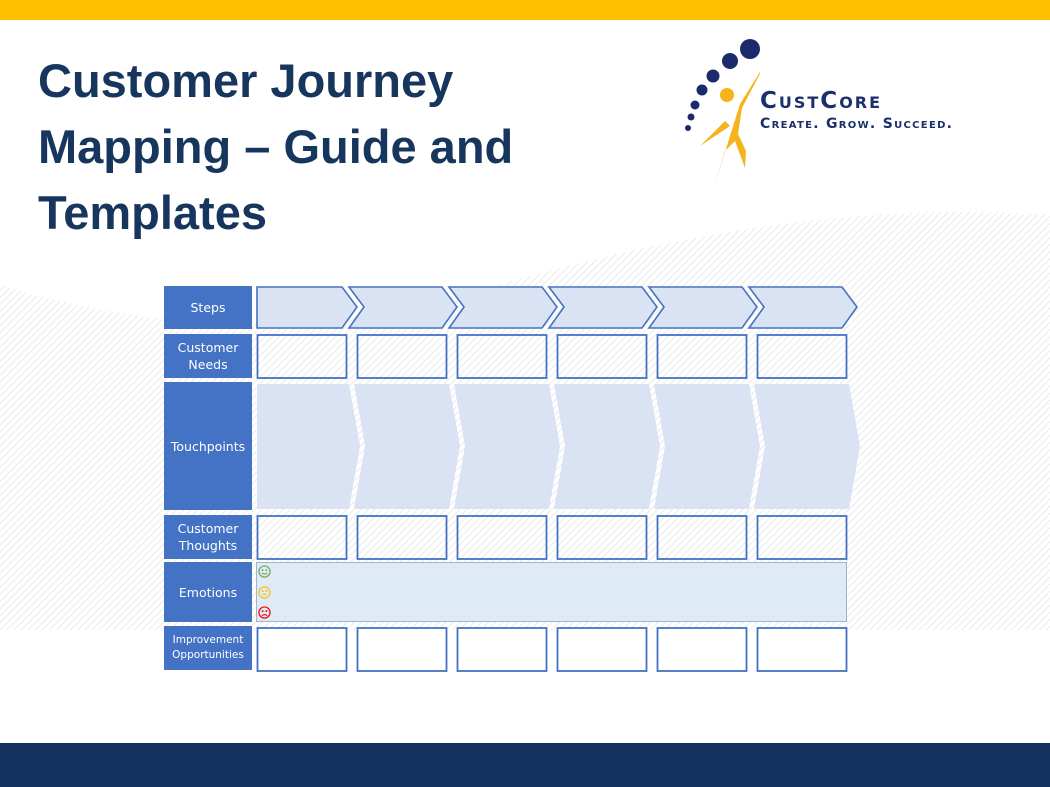 Image resolution: width=1050 pixels, height=787 pixels. What do you see at coordinates (264, 592) in the screenshot?
I see `neutral-face-icon` at bounding box center [264, 592].